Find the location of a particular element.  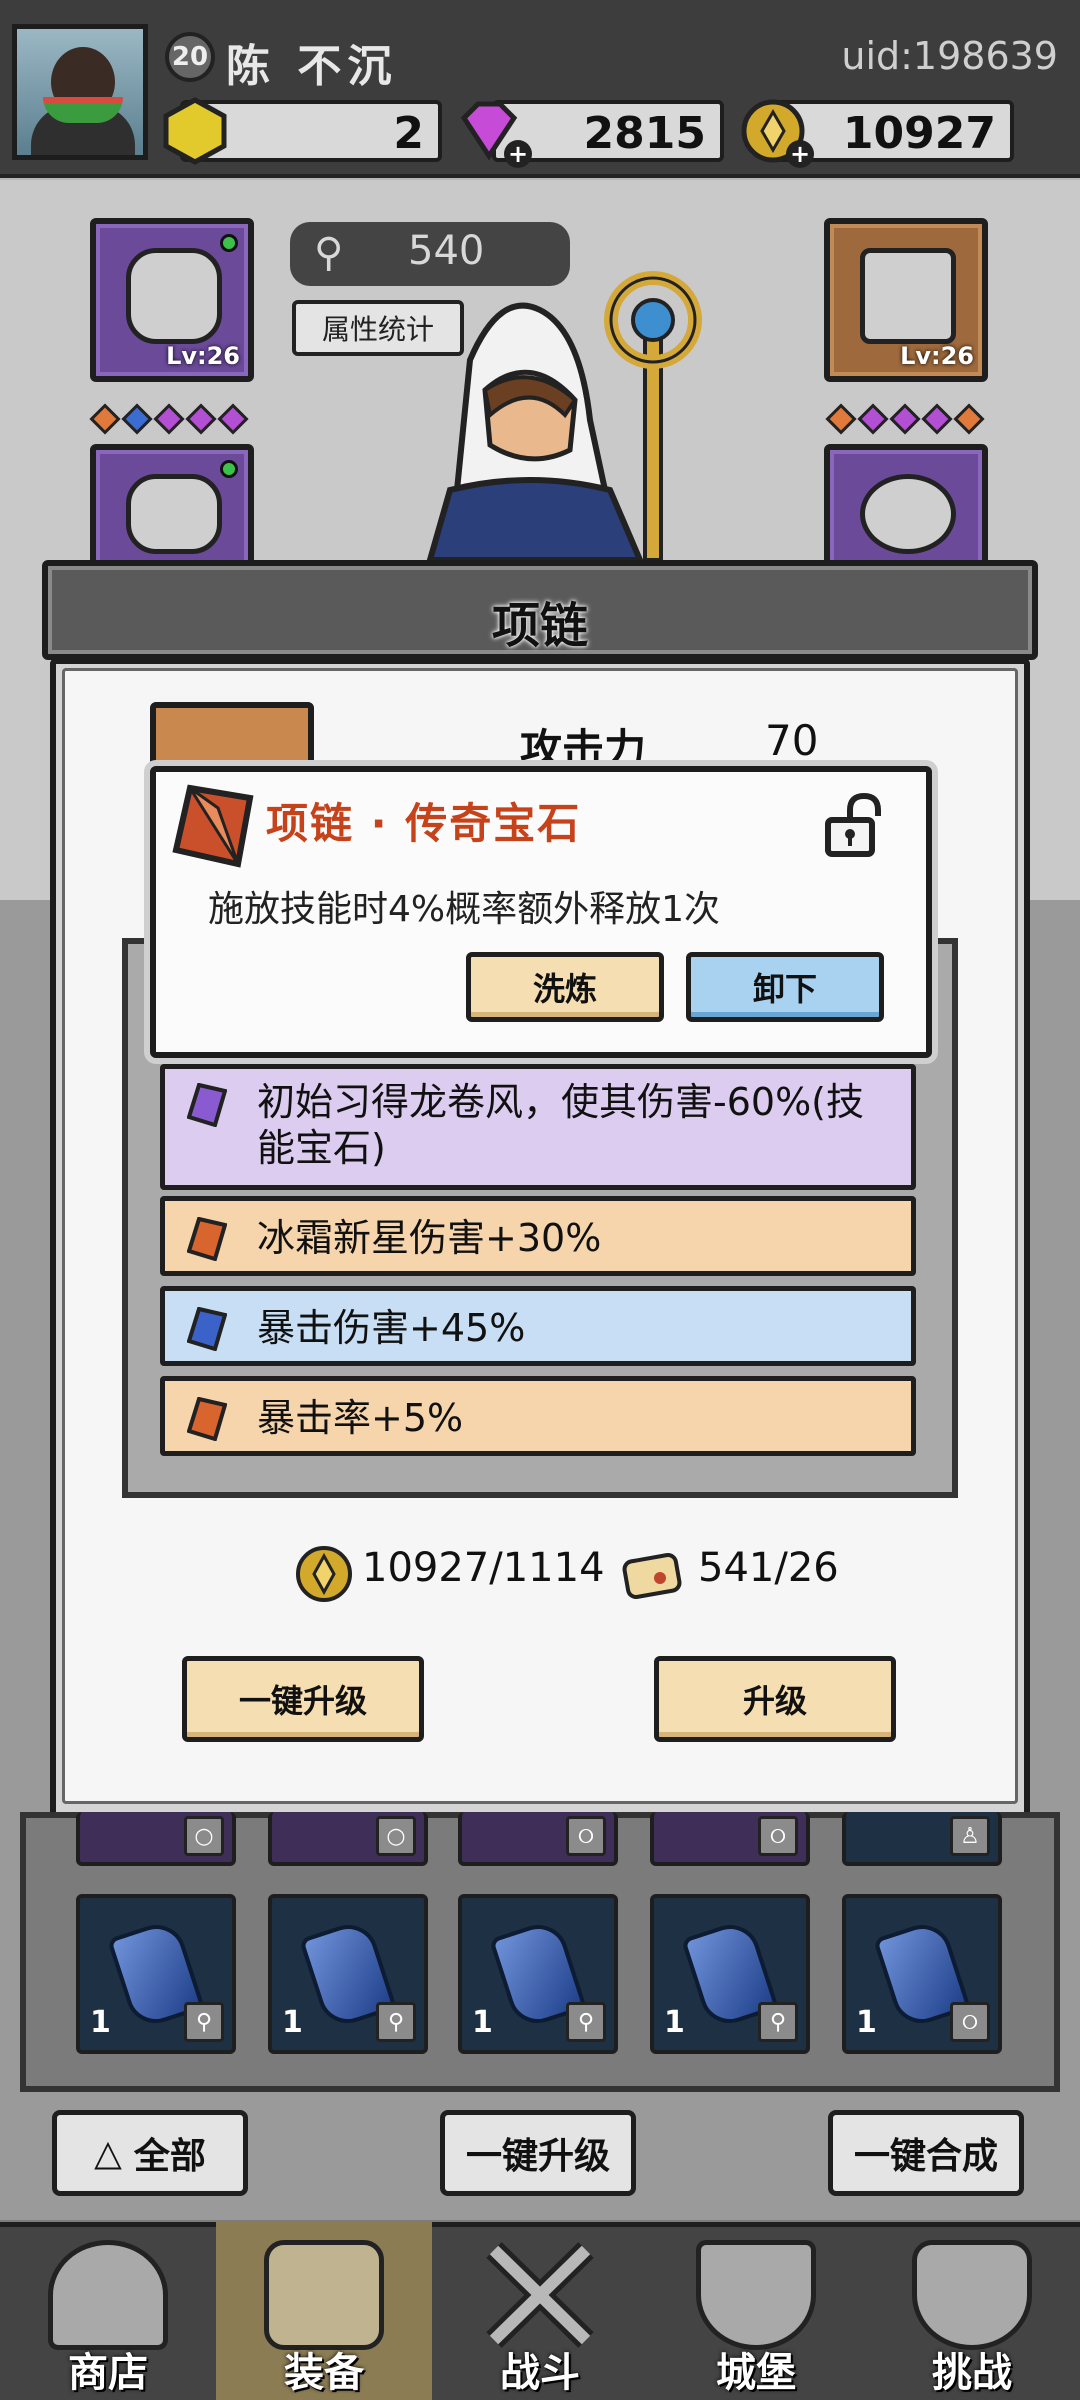

attack-value: 70 is located at coordinates (792, 740).